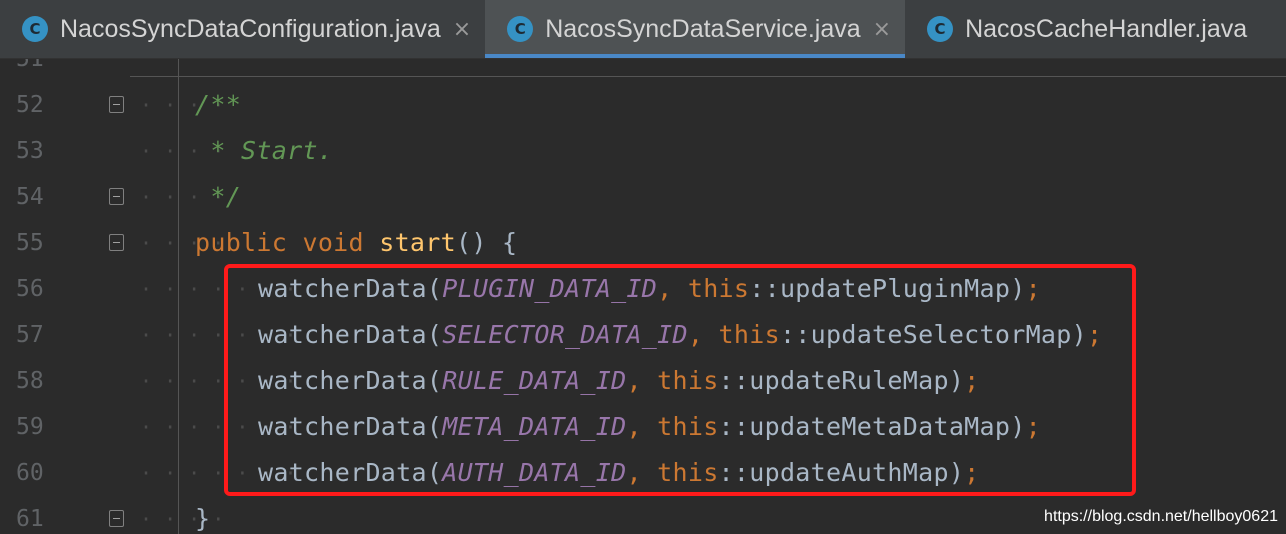 This screenshot has height=534, width=1286. Describe the element at coordinates (30, 243) in the screenshot. I see `line-number: 55` at that location.